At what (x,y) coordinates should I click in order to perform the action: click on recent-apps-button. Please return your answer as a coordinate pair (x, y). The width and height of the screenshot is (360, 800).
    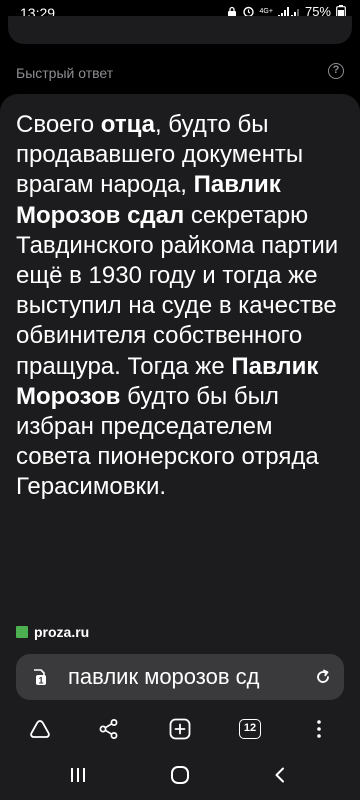
    Looking at the image, I should click on (78, 775).